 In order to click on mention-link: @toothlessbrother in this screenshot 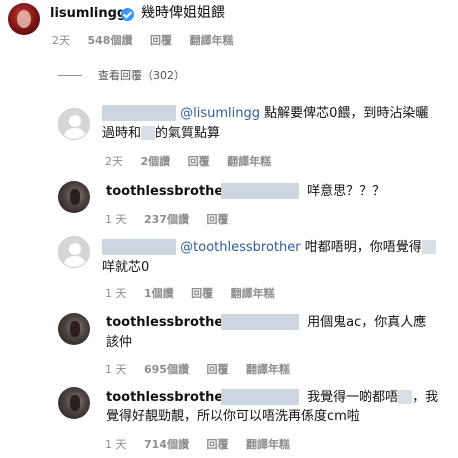, I will do `click(240, 247)`.